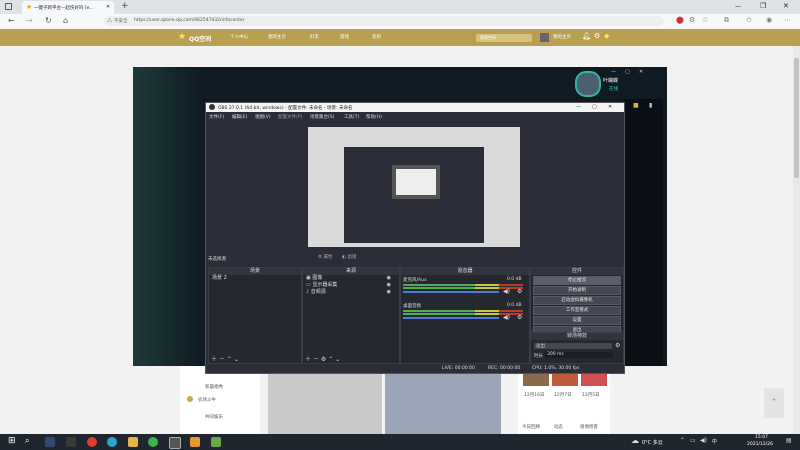 Image resolution: width=800 pixels, height=450 pixels. What do you see at coordinates (544, 37) in the screenshot?
I see `avatar` at bounding box center [544, 37].